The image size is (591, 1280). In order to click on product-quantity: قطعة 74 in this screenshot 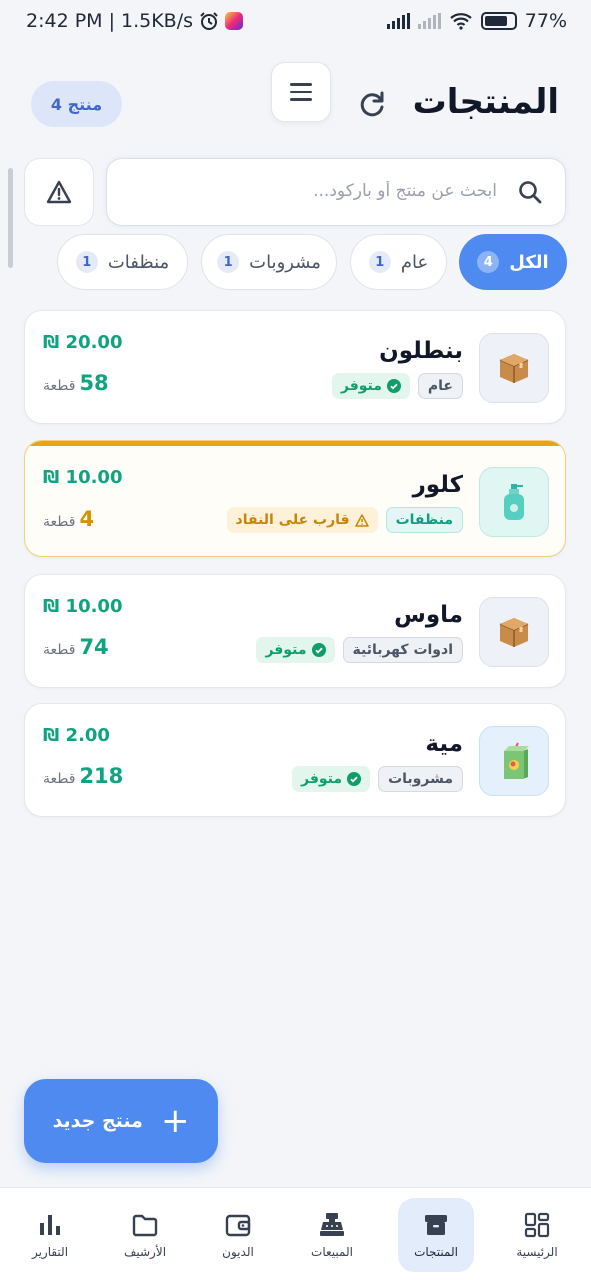, I will do `click(76, 647)`.